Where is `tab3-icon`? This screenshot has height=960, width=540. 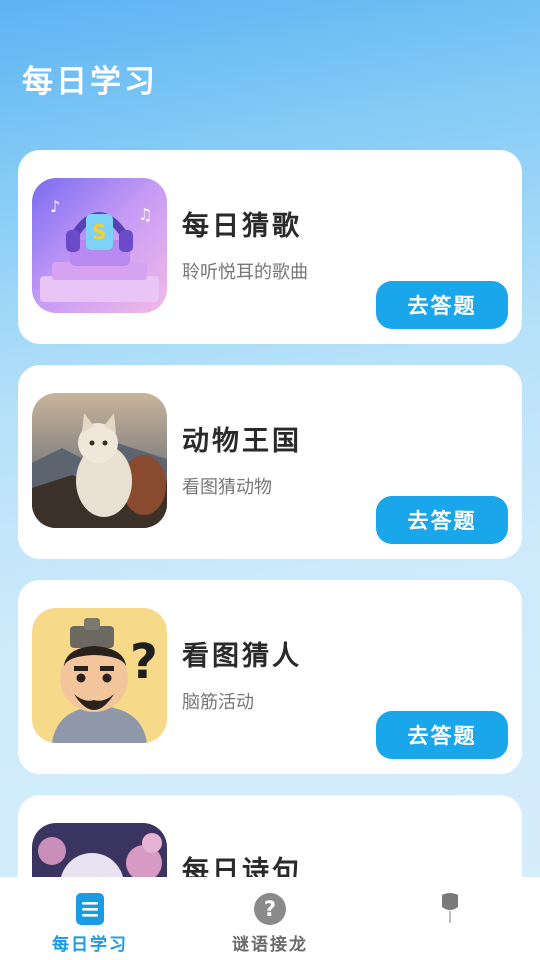
tab3-icon is located at coordinates (450, 909).